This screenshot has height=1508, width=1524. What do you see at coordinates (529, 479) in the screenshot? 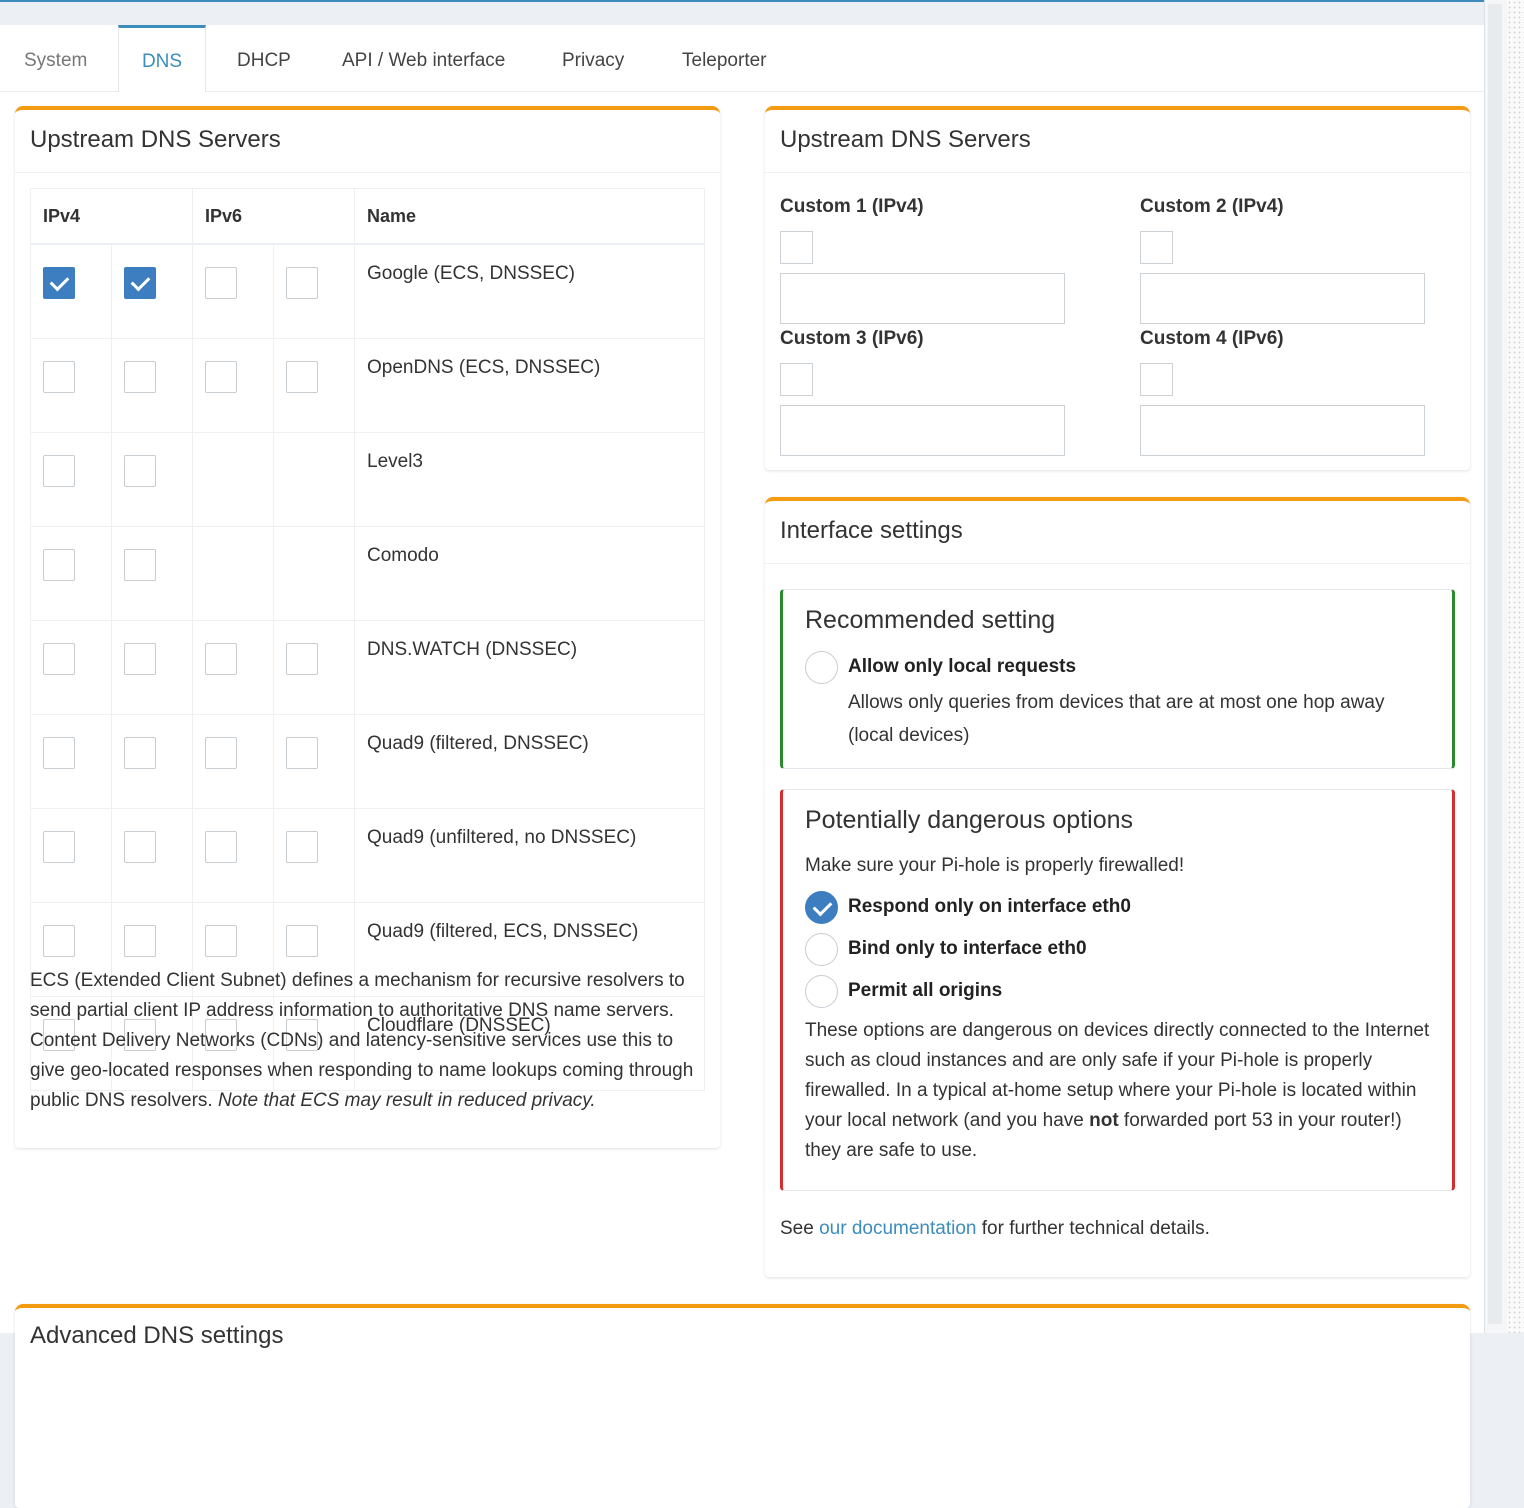
I see `server-name: Level3` at bounding box center [529, 479].